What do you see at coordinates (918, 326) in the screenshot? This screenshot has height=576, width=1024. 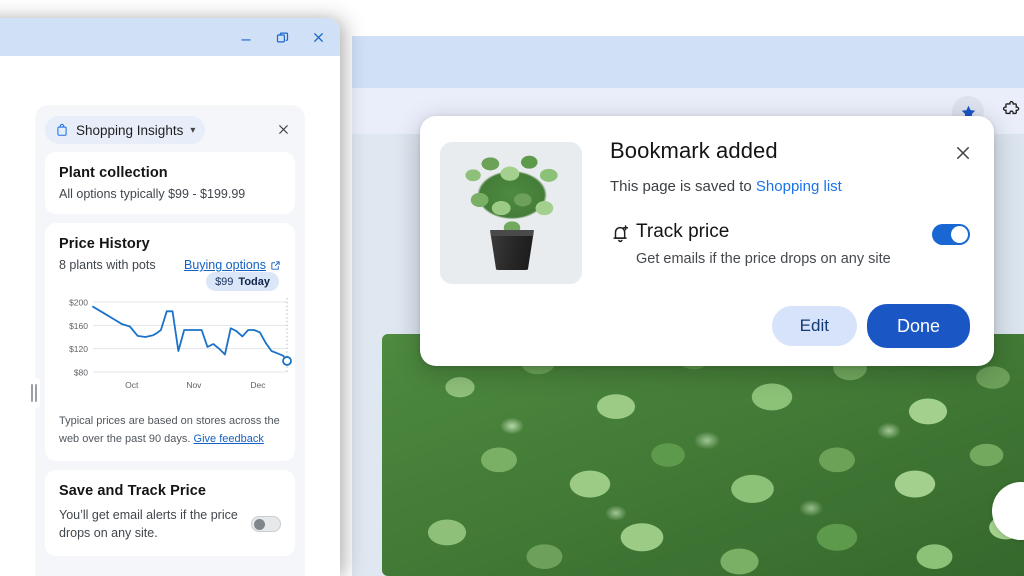 I see `done-button: Done` at bounding box center [918, 326].